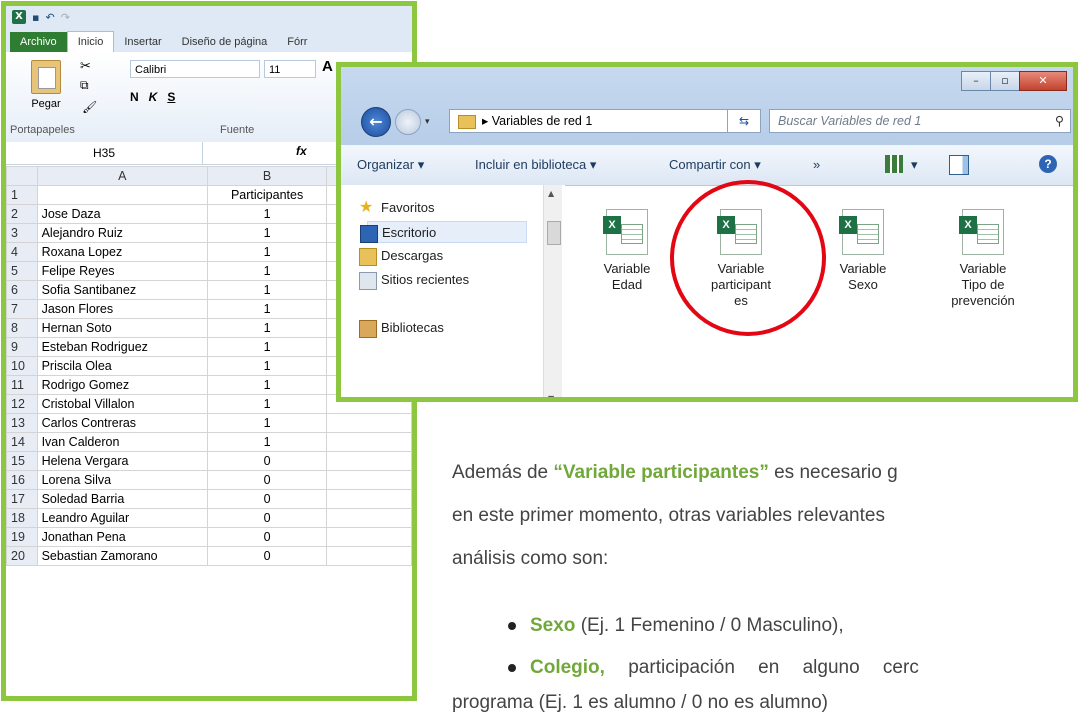 Image resolution: width=1078 pixels, height=714 pixels. Describe the element at coordinates (22, 385) in the screenshot. I see `row-number: 11` at that location.